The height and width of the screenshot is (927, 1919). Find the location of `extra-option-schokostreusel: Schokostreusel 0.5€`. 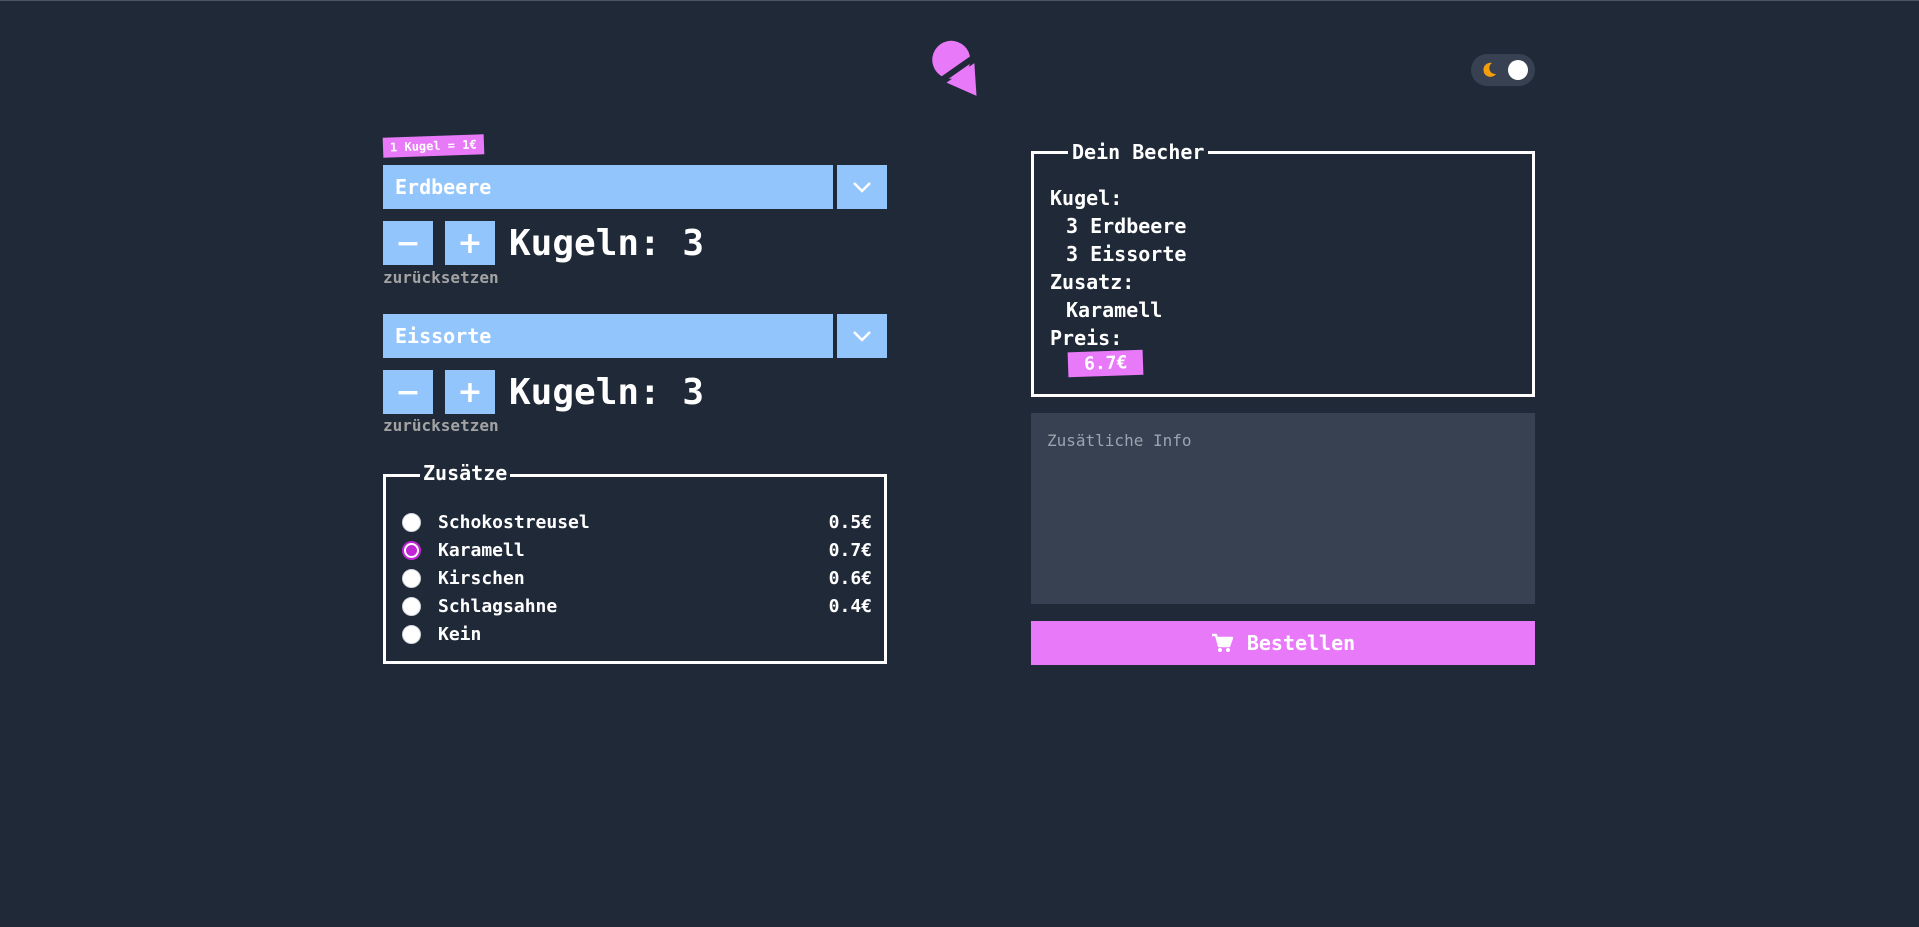

extra-option-schokostreusel: Schokostreusel 0.5€ is located at coordinates (637, 522).